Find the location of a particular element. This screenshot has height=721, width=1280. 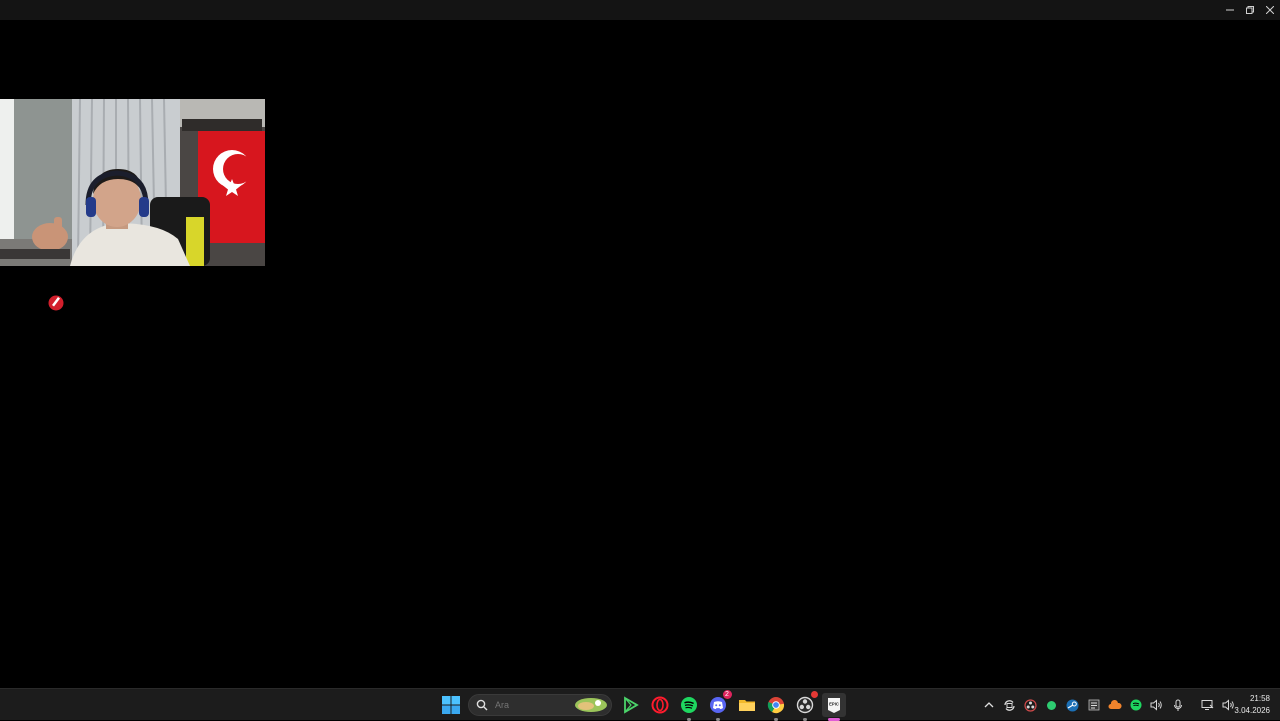

tray-sync is located at coordinates (1010, 705).